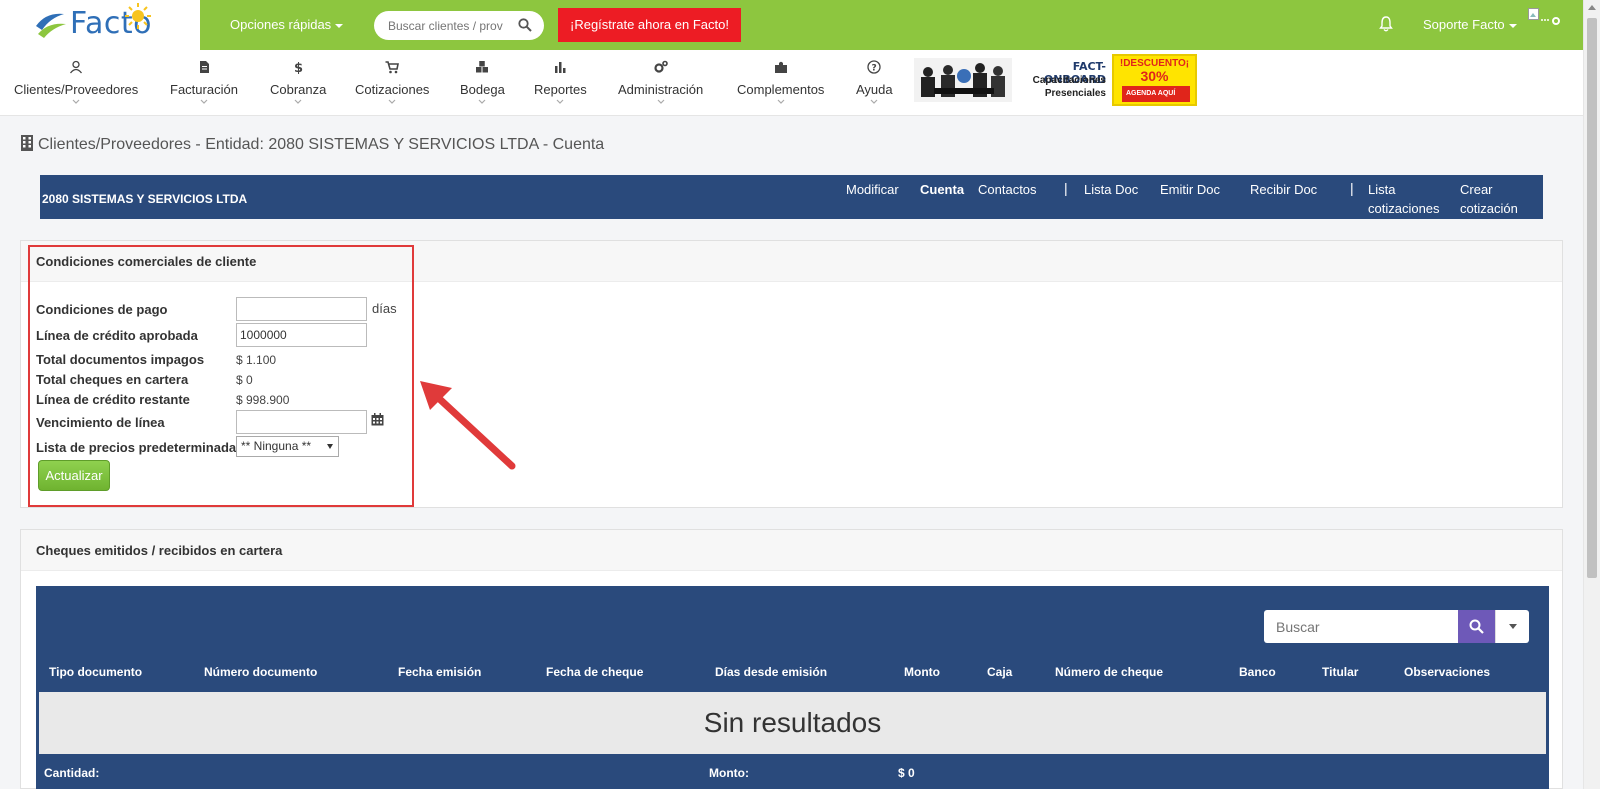 The image size is (1600, 789). Describe the element at coordinates (1556, 21) in the screenshot. I see `online-status-indicator` at that location.